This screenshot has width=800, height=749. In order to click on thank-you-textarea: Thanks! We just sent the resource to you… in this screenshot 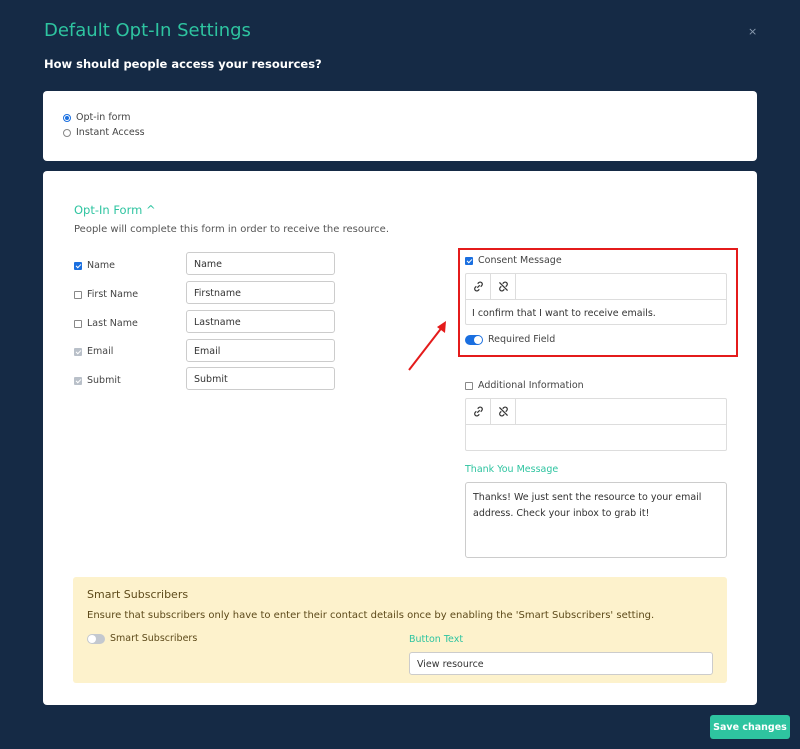, I will do `click(596, 520)`.